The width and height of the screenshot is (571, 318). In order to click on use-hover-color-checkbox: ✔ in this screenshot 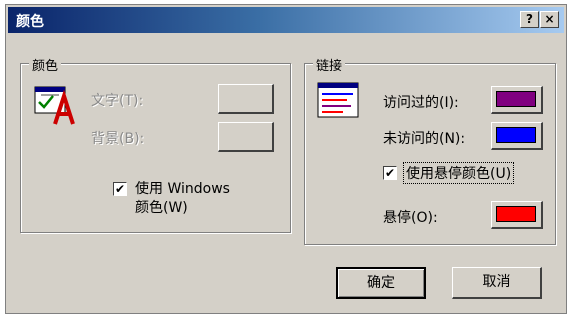, I will do `click(390, 173)`.